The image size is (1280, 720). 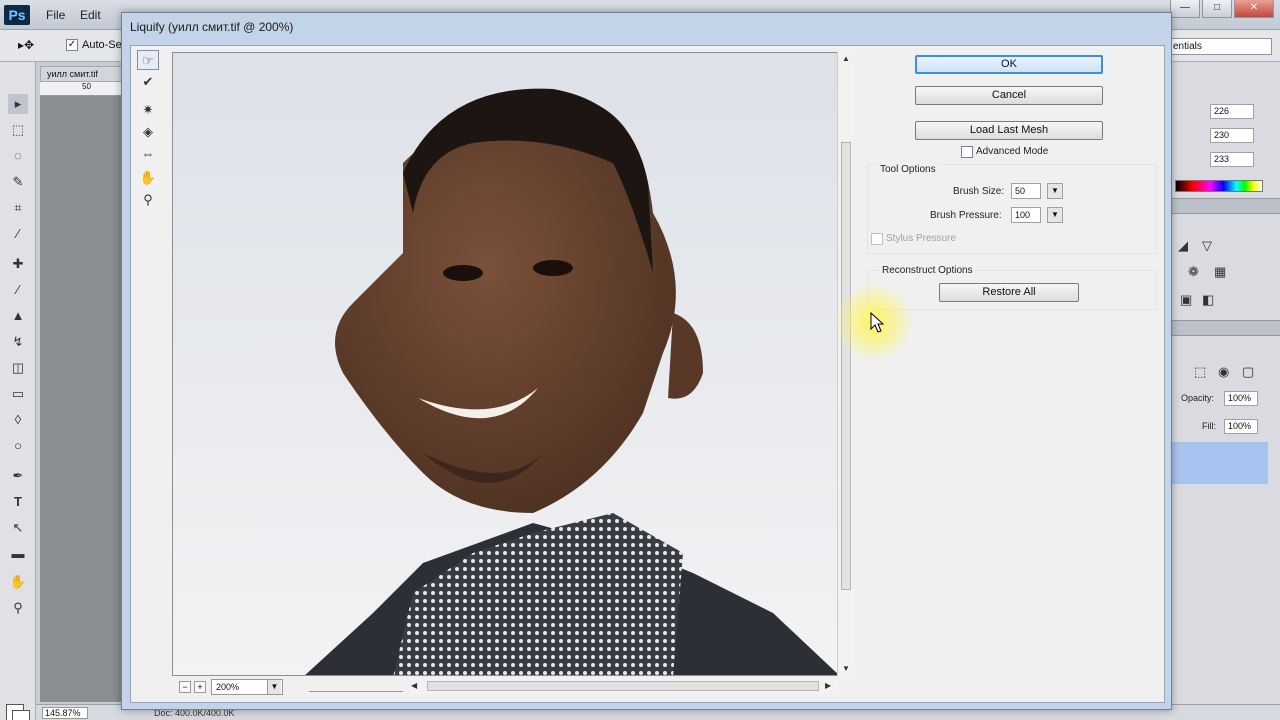 What do you see at coordinates (1185, 9) in the screenshot?
I see `minimize-button: —` at bounding box center [1185, 9].